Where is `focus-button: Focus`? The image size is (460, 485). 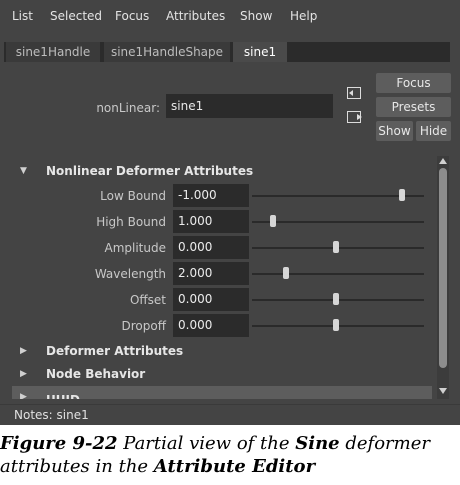
focus-button: Focus is located at coordinates (413, 83).